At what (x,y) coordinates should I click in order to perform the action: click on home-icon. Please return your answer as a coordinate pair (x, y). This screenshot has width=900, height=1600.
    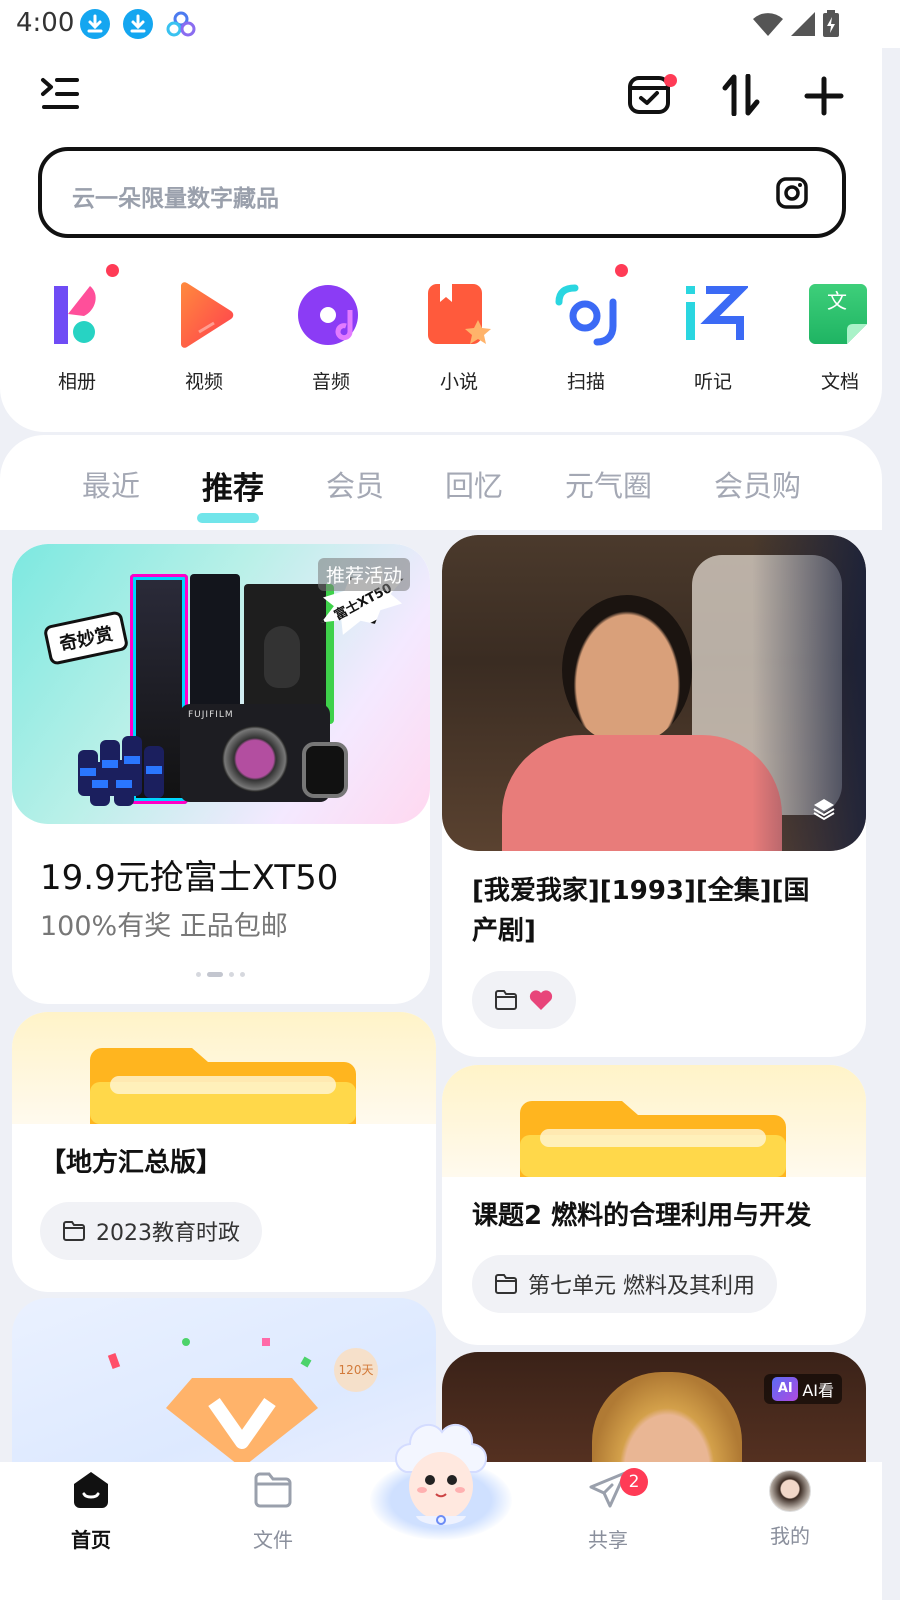
    Looking at the image, I should click on (91, 1490).